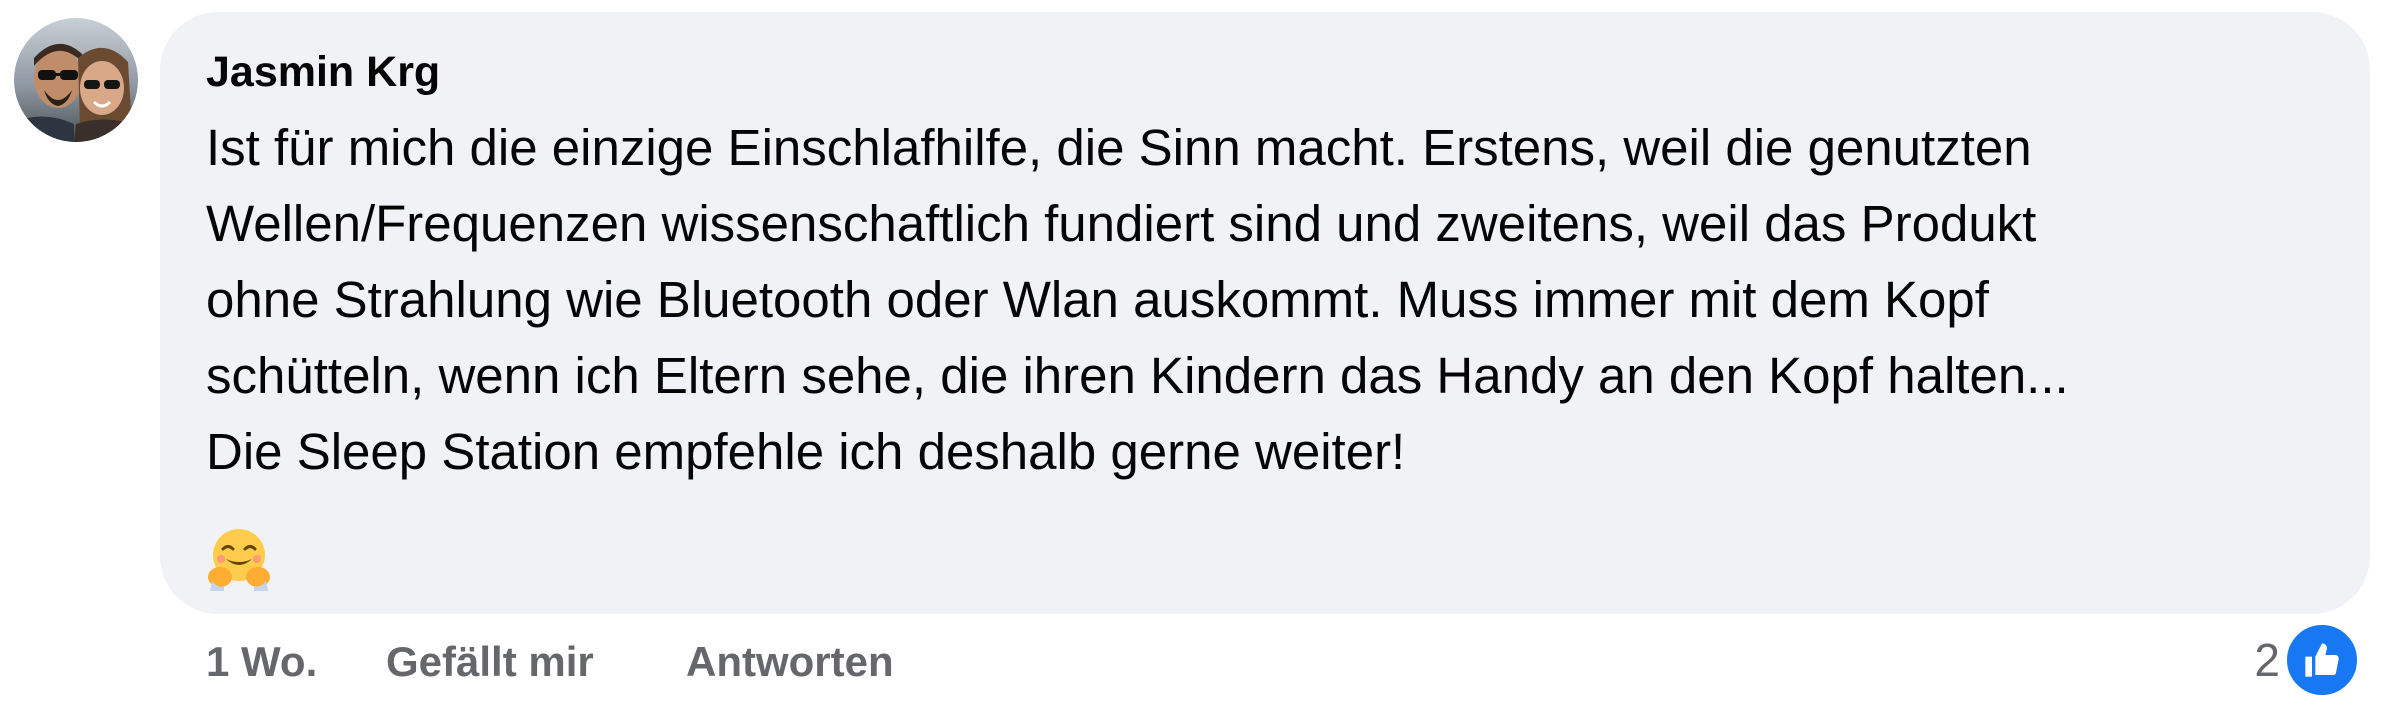 Image resolution: width=2388 pixels, height=710 pixels. Describe the element at coordinates (76, 80) in the screenshot. I see `author-avatar` at that location.